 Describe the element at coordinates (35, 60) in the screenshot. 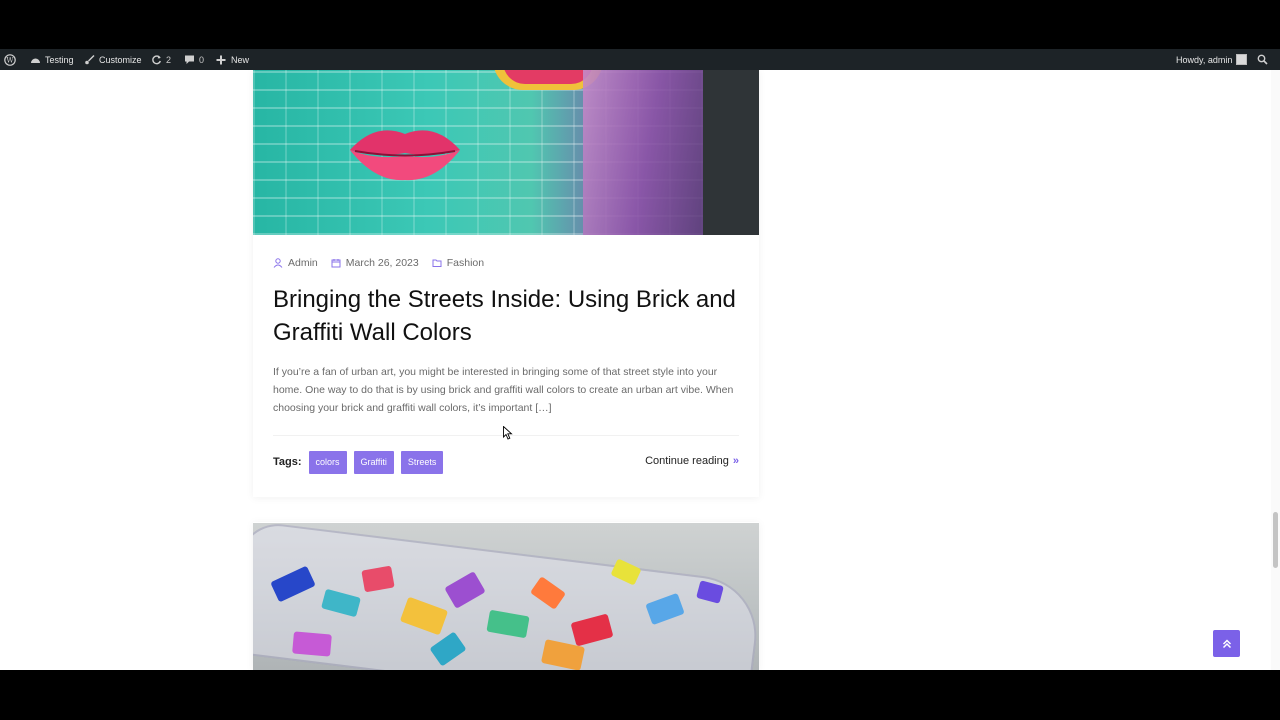

I see `home-dashboard-icon` at that location.